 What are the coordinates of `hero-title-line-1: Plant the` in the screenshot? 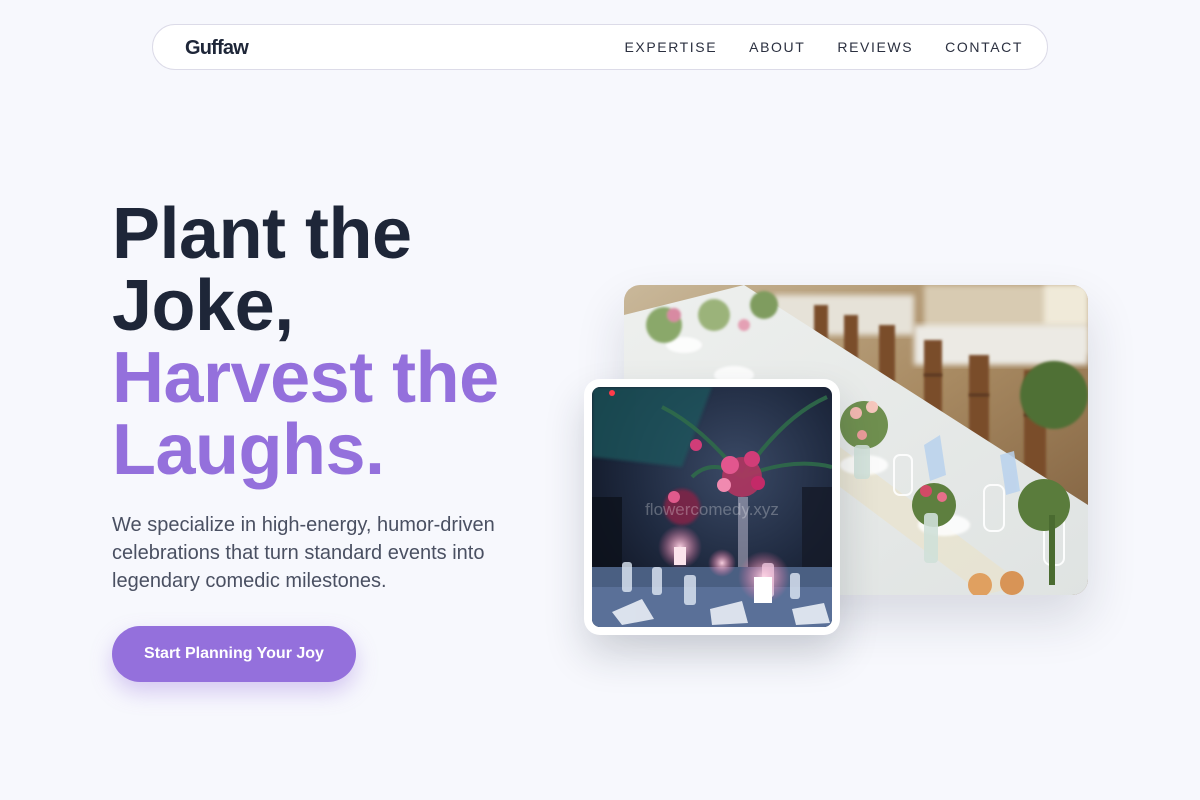 It's located at (262, 234).